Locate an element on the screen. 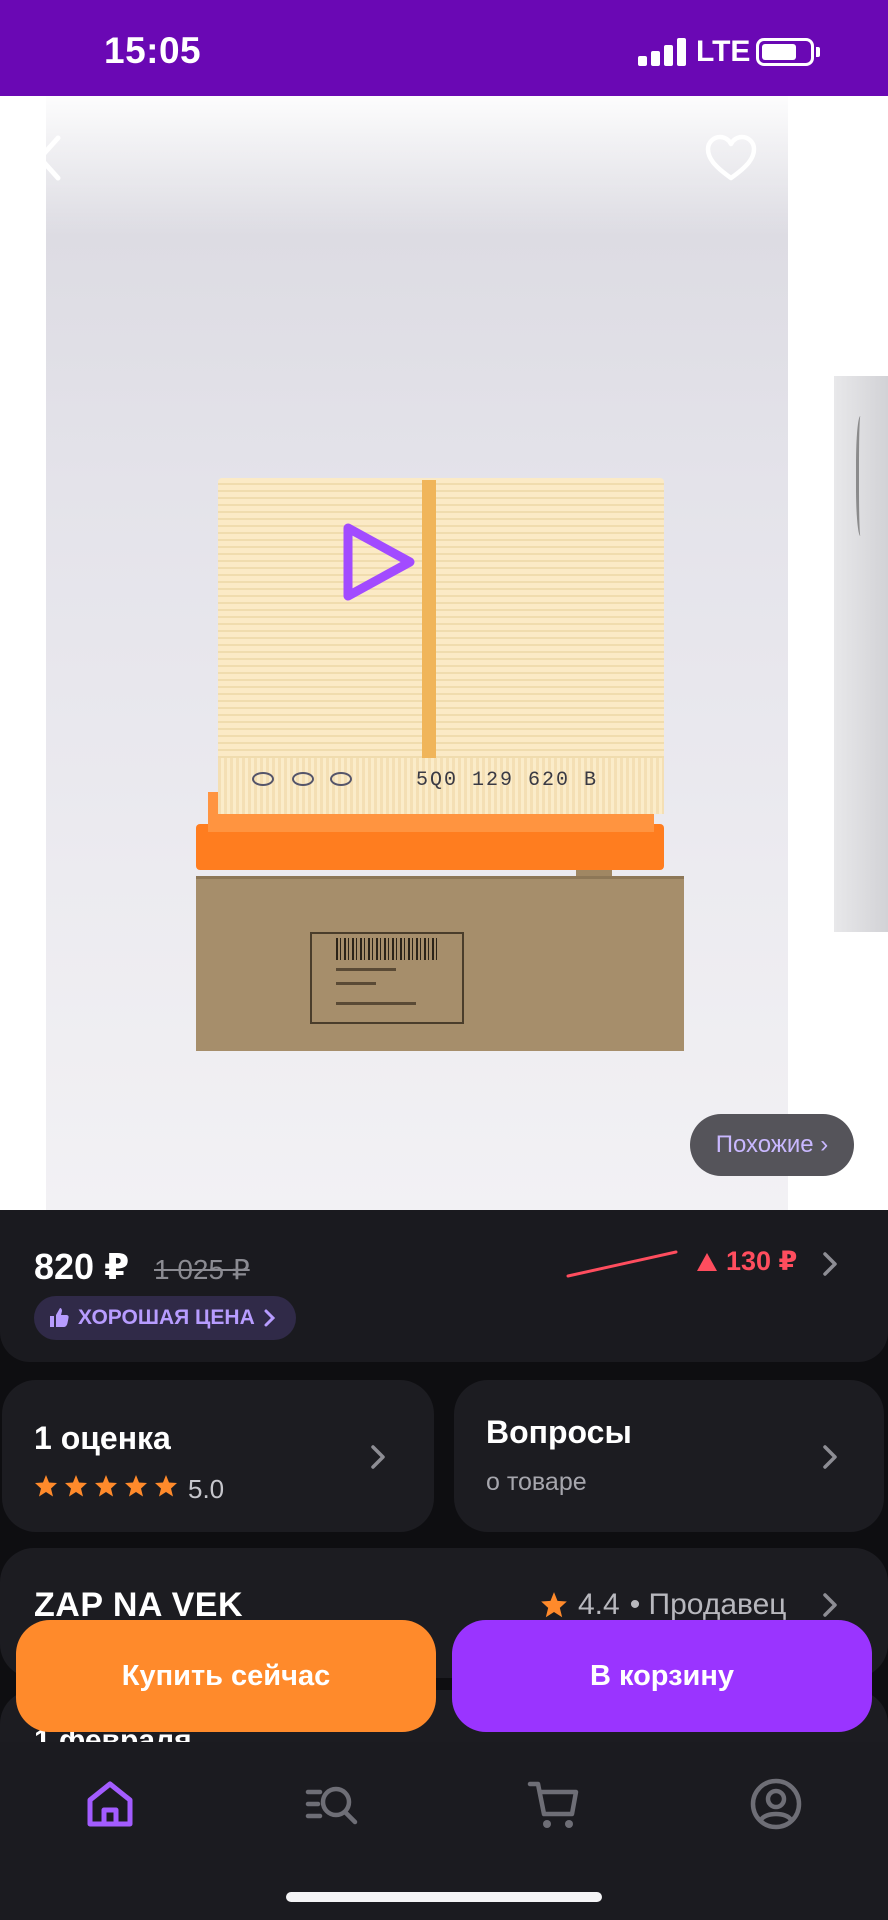 This screenshot has height=1920, width=888. status-time: 15:05 is located at coordinates (153, 50).